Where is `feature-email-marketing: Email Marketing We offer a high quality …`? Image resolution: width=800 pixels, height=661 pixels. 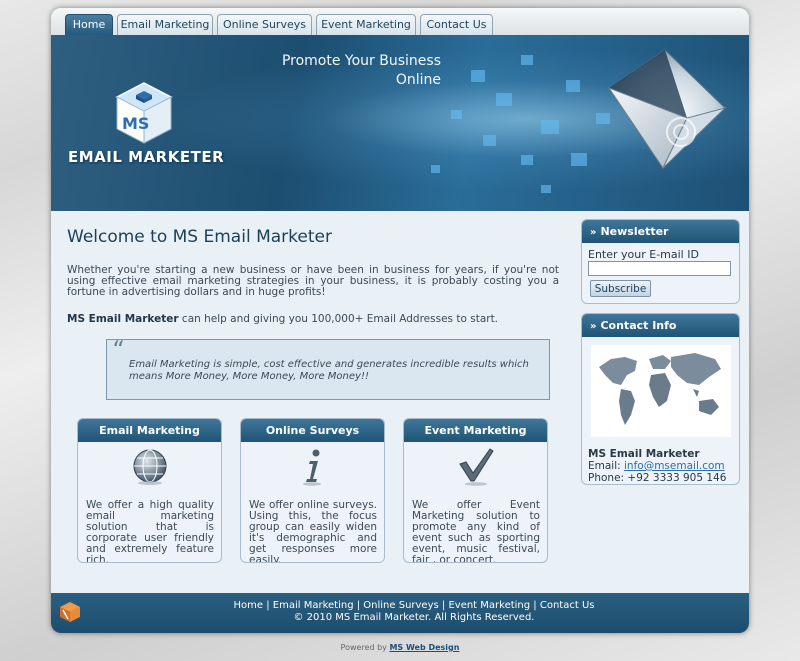 feature-email-marketing: Email Marketing We offer a high quality … is located at coordinates (149, 490).